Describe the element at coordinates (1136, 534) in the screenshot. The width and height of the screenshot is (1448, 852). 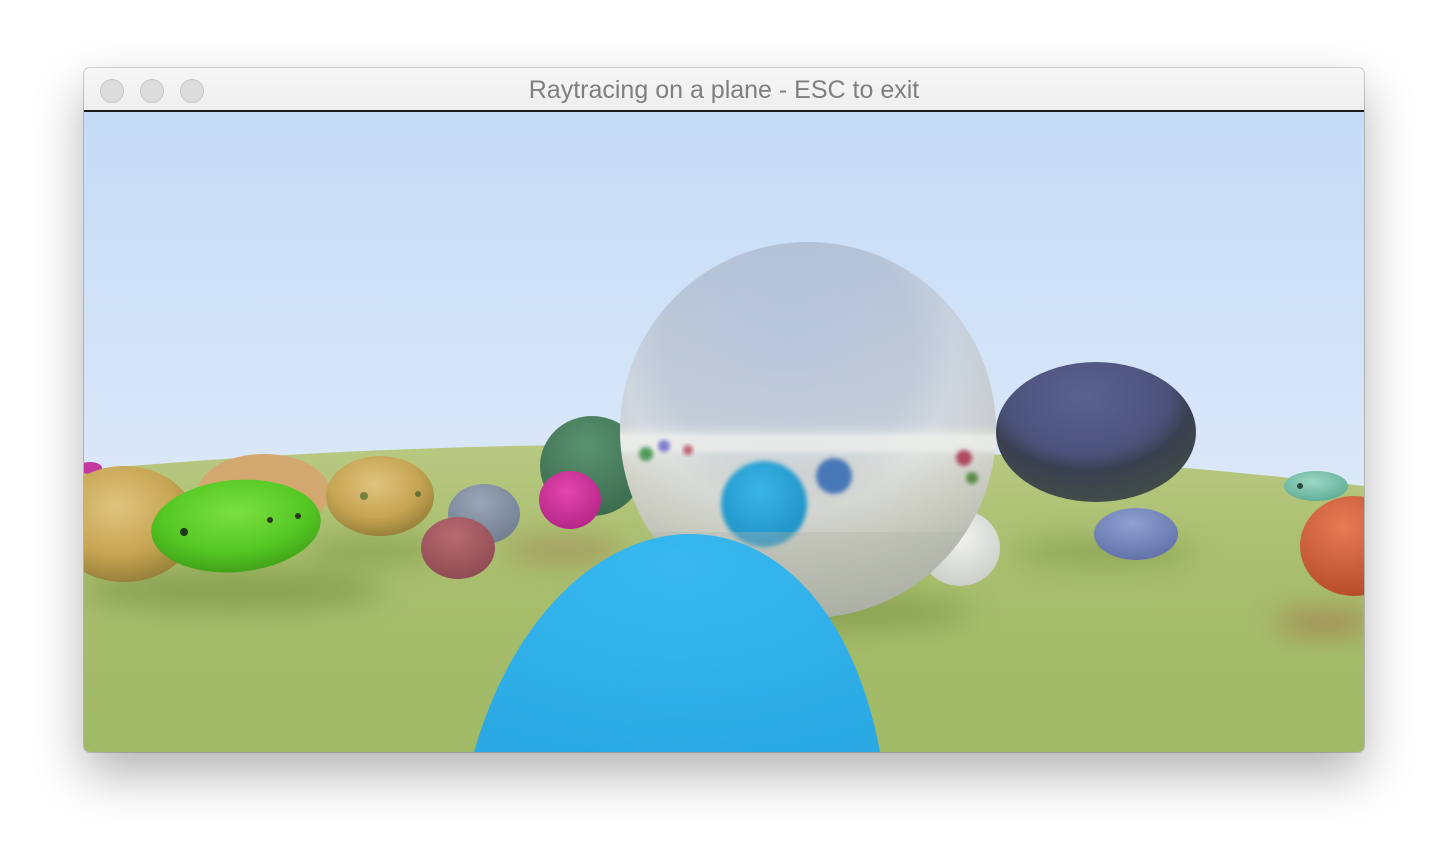
I see `sphere-periwinkle` at that location.